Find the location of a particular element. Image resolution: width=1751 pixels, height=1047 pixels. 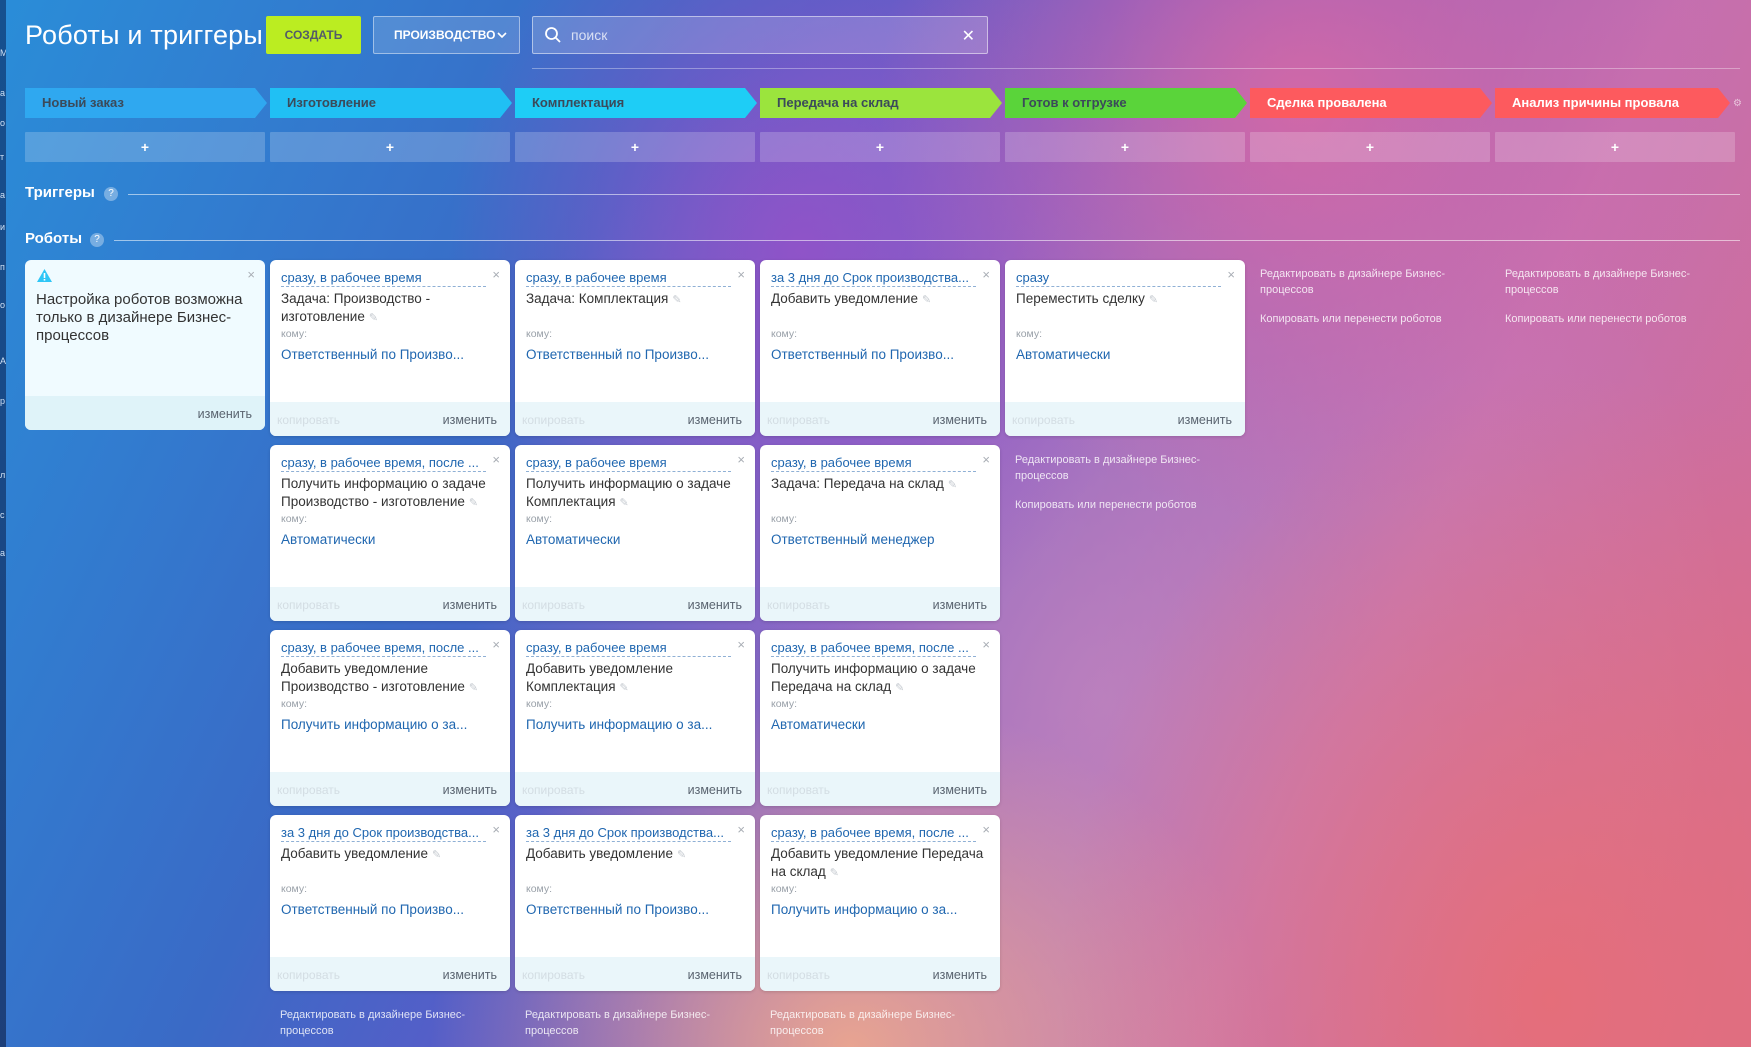

clear-search-icon: ✕ is located at coordinates (968, 36).